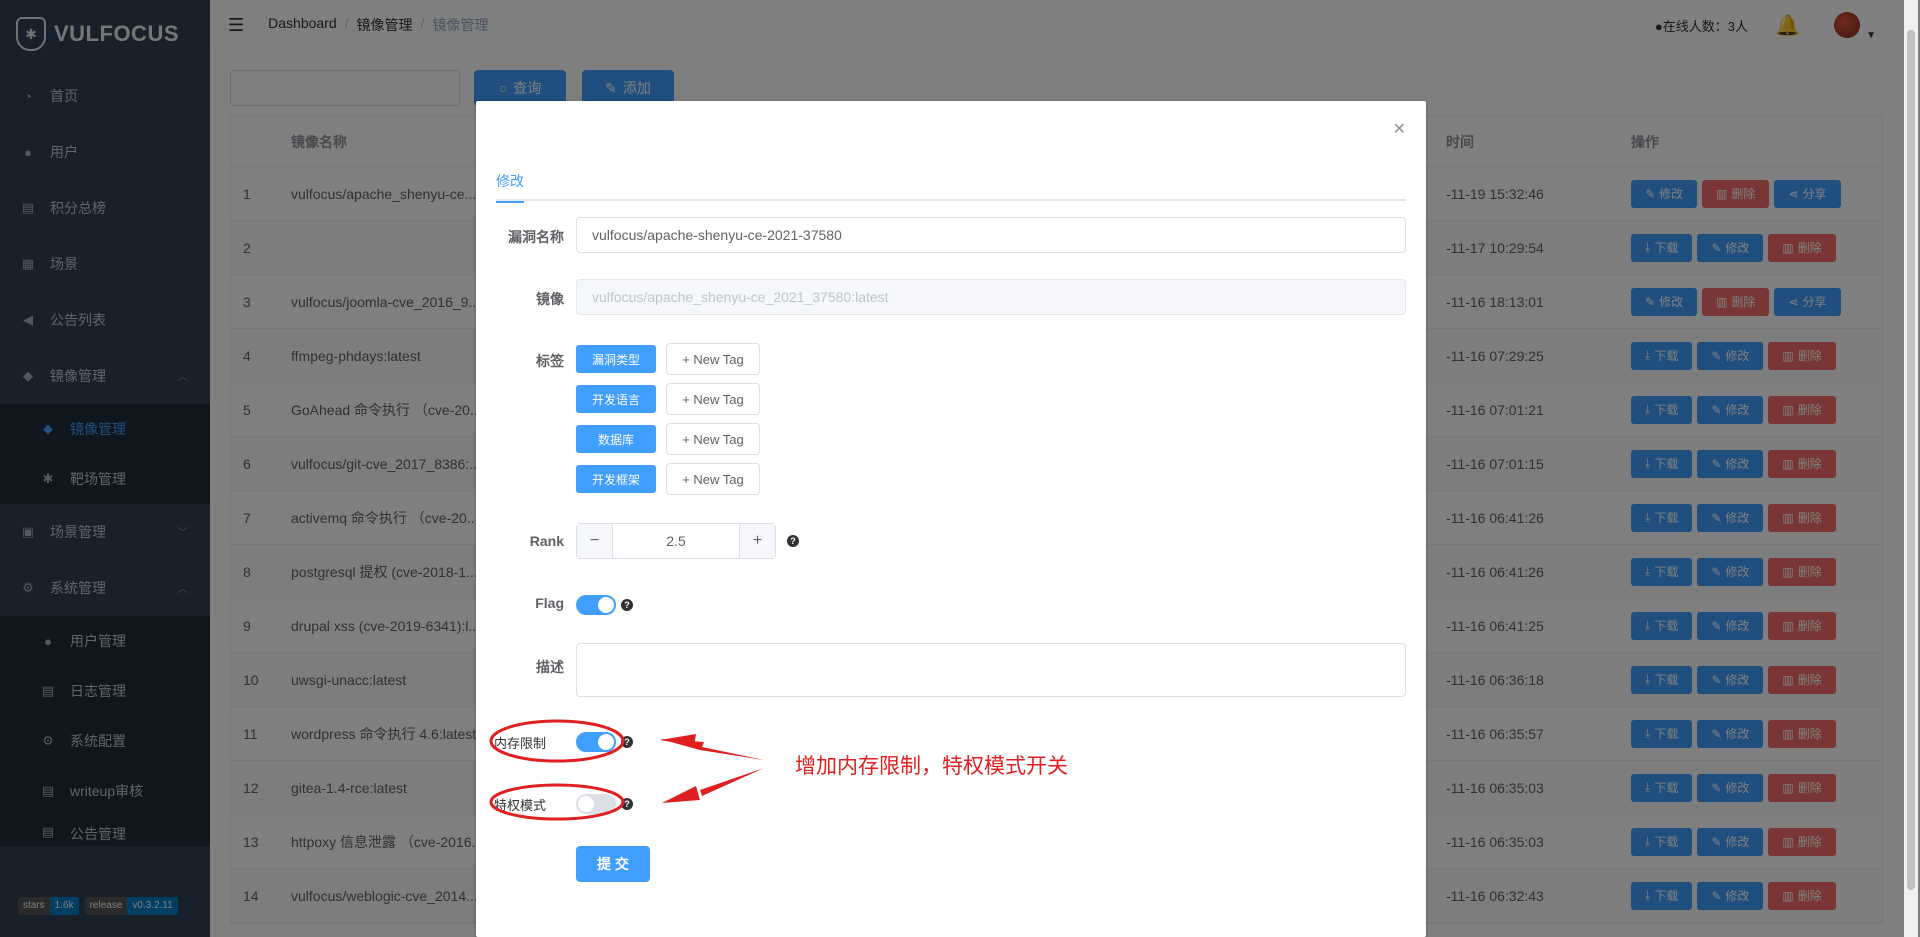 The image size is (1920, 937). Describe the element at coordinates (678, 740) in the screenshot. I see `annotation-arrowhead-memory` at that location.